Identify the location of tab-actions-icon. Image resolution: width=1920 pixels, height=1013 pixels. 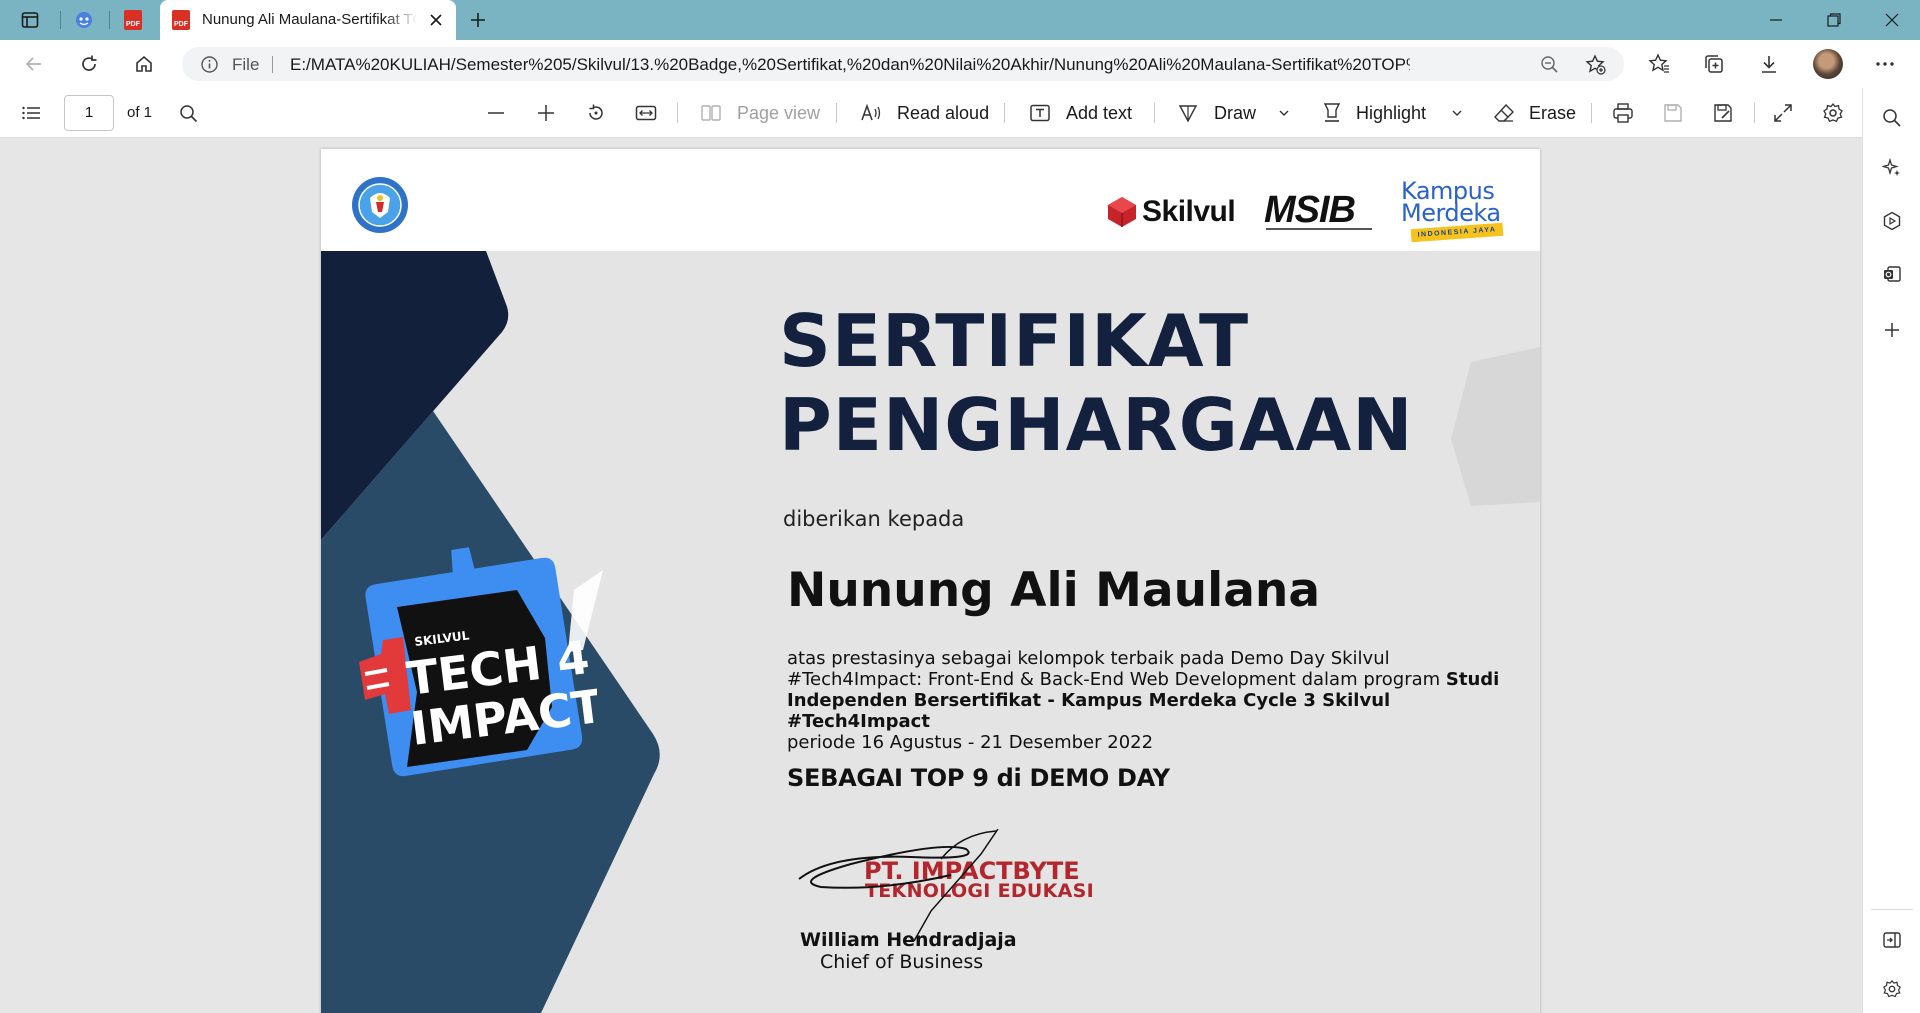
(30, 20).